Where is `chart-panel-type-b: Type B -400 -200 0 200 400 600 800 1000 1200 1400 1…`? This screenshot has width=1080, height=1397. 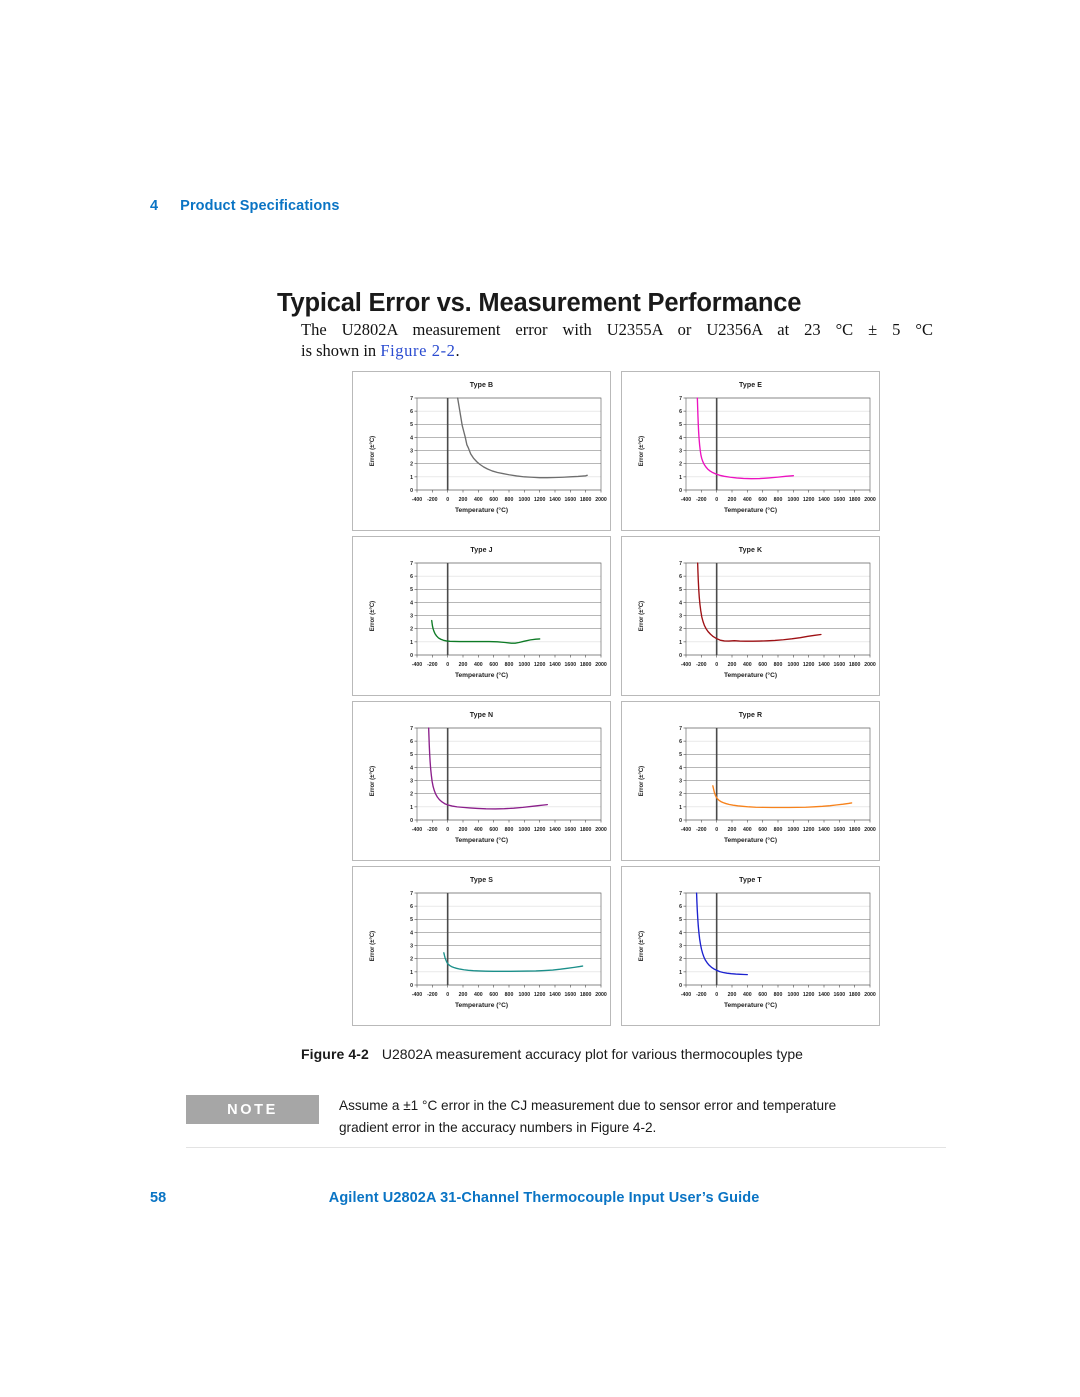 chart-panel-type-b: Type B -400 -200 0 200 400 600 800 1000 1200 1400 1… is located at coordinates (481, 451).